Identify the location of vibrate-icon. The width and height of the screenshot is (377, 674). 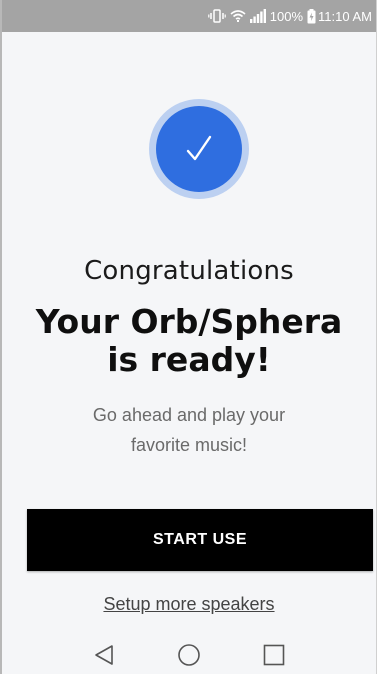
(216, 16).